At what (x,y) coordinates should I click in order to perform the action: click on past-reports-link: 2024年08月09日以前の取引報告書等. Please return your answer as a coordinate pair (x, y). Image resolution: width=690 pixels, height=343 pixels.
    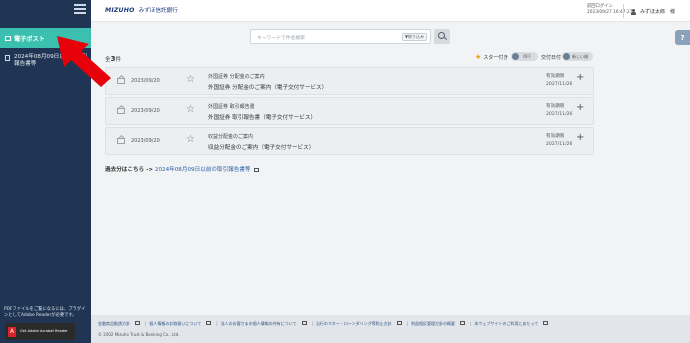
    Looking at the image, I should click on (203, 170).